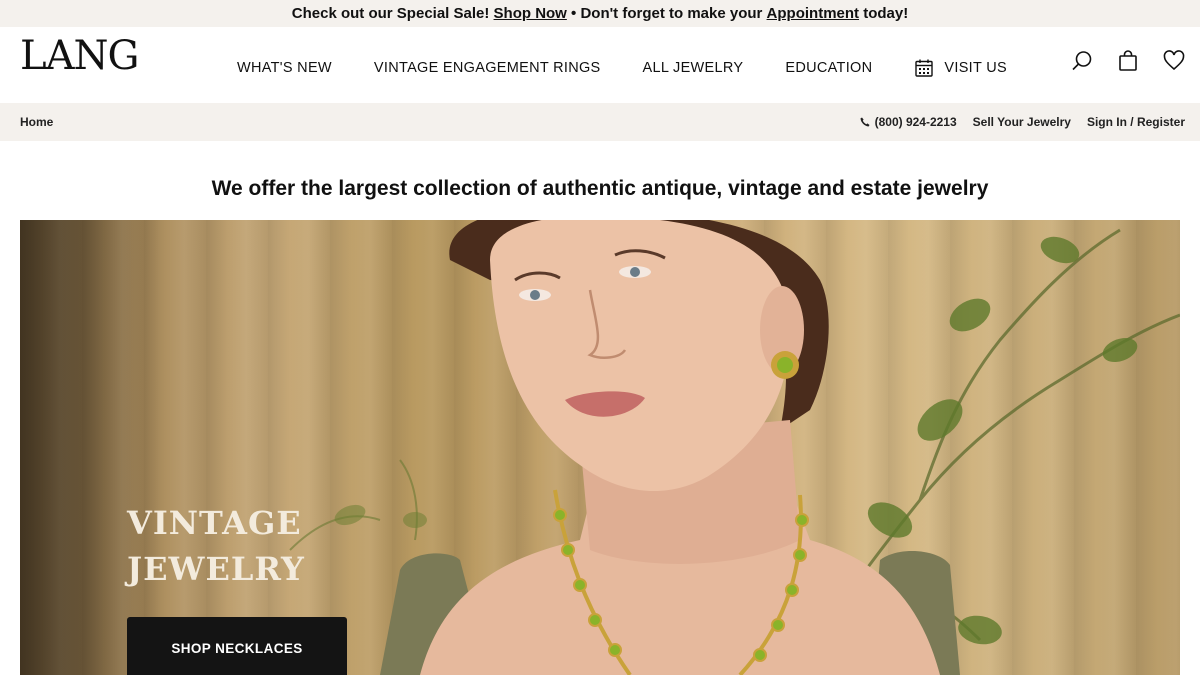 This screenshot has width=1200, height=675. I want to click on register-link: Register, so click(1161, 122).